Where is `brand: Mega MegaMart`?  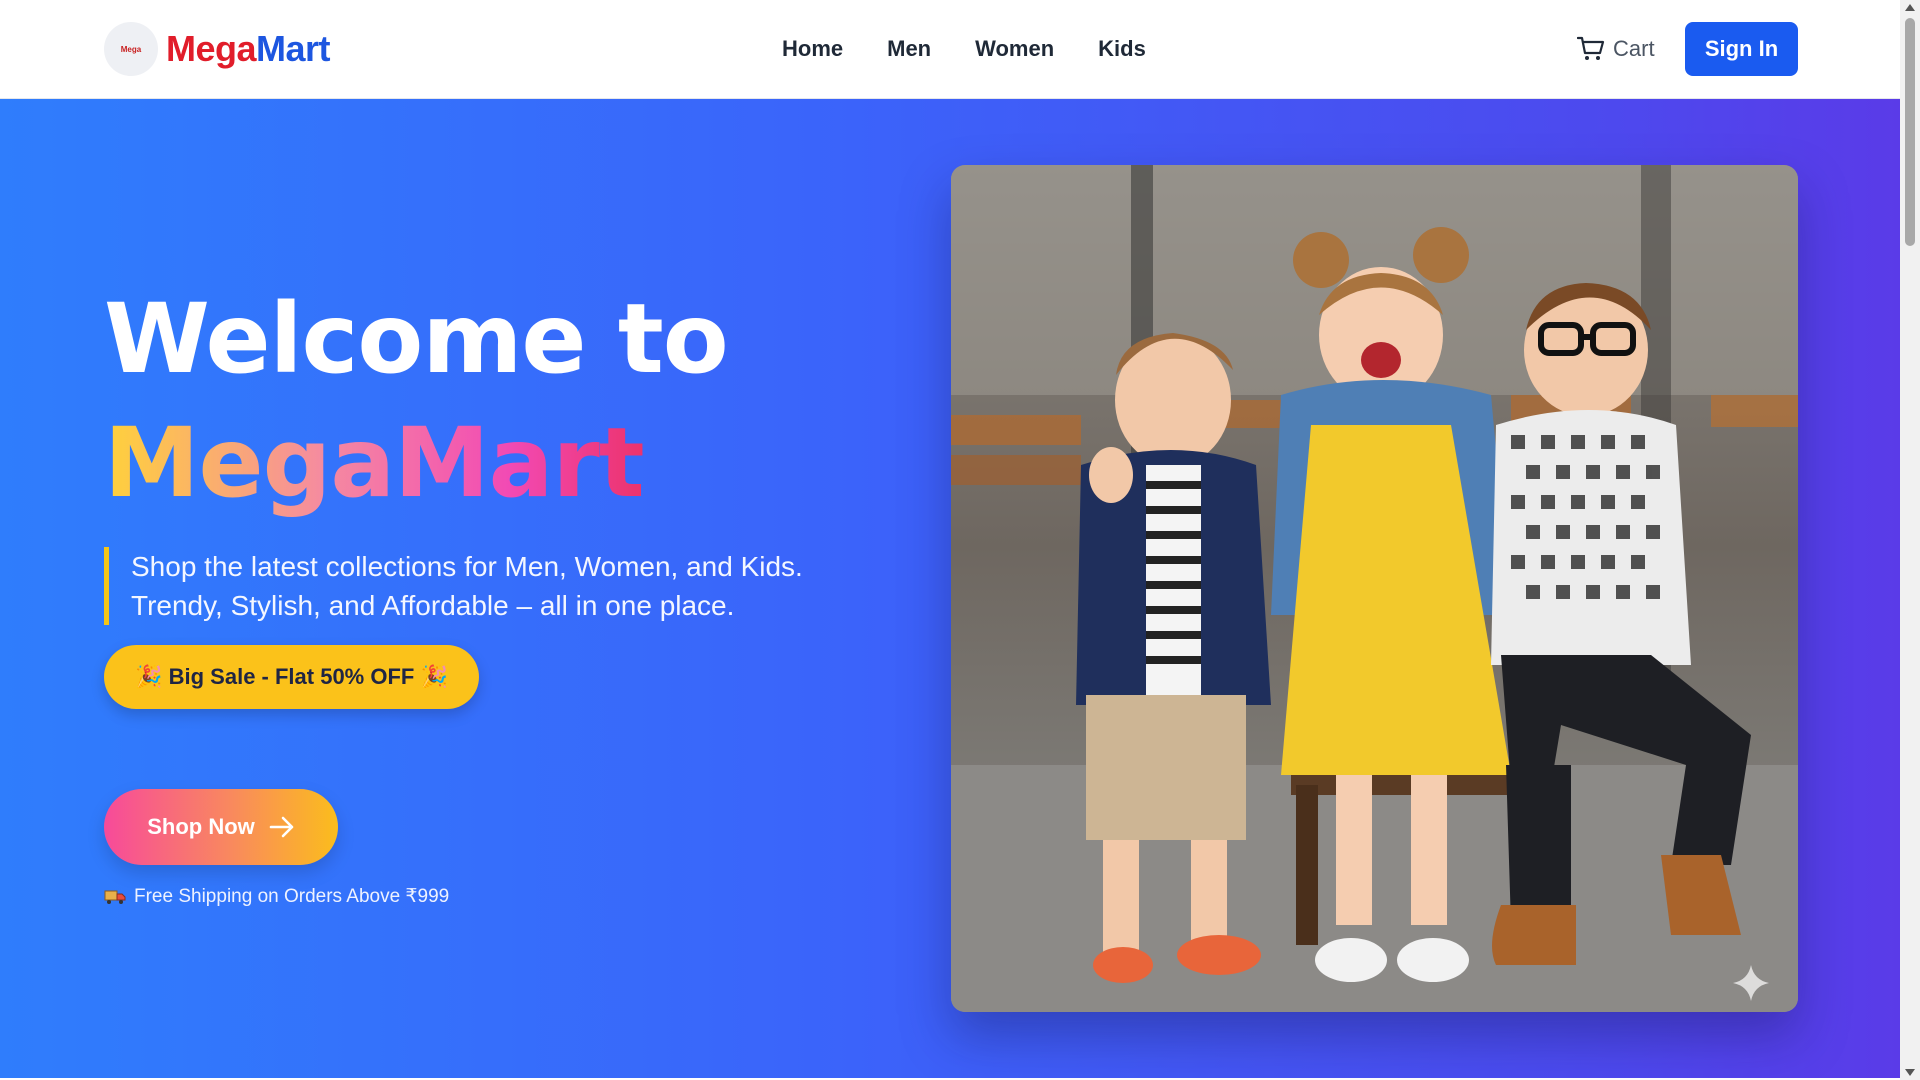 brand: Mega MegaMart is located at coordinates (217, 49).